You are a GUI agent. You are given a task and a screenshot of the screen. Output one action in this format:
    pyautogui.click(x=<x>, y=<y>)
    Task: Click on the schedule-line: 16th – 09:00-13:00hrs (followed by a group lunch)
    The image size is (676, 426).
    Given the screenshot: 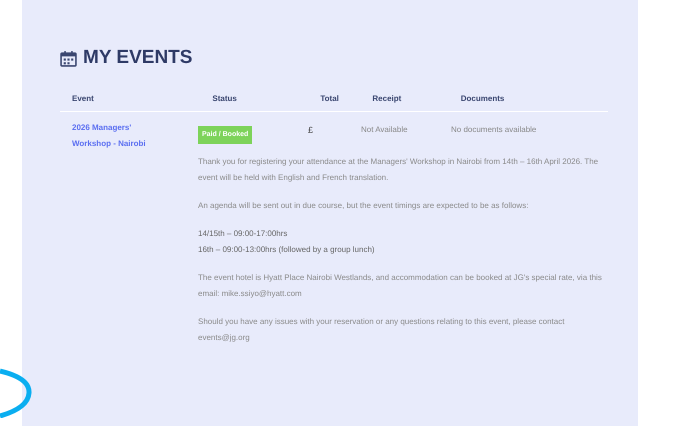 What is the action you would take?
    pyautogui.click(x=287, y=250)
    